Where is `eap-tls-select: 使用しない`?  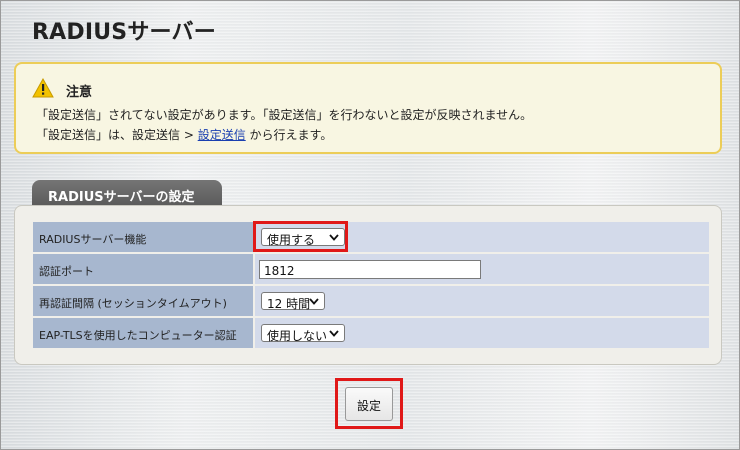 eap-tls-select: 使用しない is located at coordinates (303, 333).